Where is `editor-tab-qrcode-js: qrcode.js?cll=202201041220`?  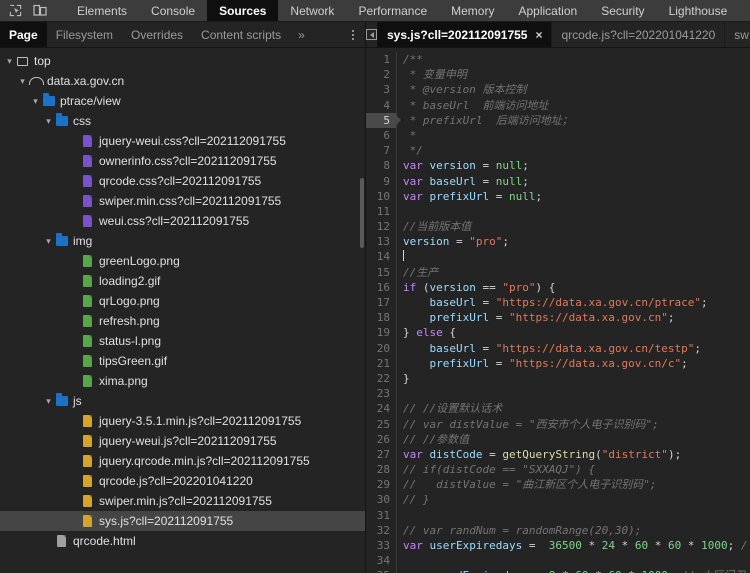
editor-tab-qrcode-js: qrcode.js?cll=202201041220 is located at coordinates (639, 34).